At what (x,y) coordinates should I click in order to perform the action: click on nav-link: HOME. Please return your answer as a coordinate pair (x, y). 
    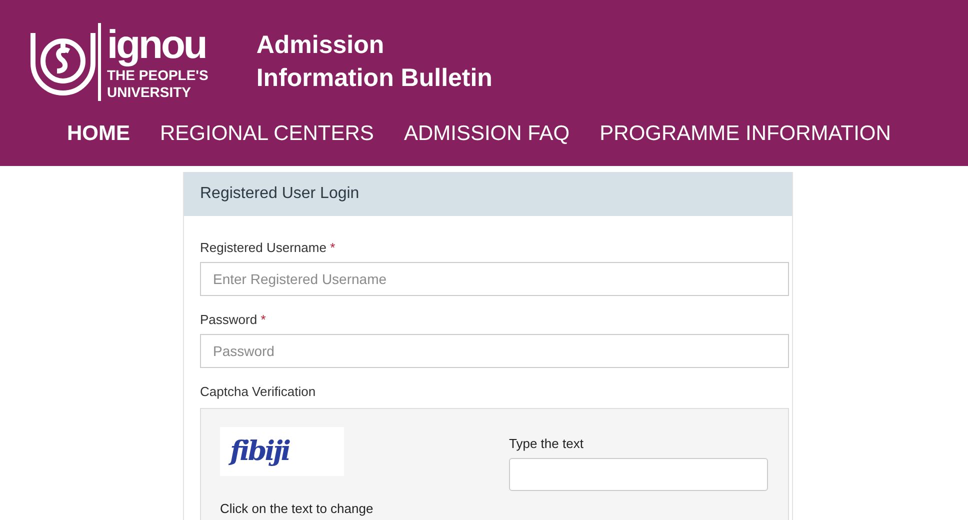
    Looking at the image, I should click on (98, 134).